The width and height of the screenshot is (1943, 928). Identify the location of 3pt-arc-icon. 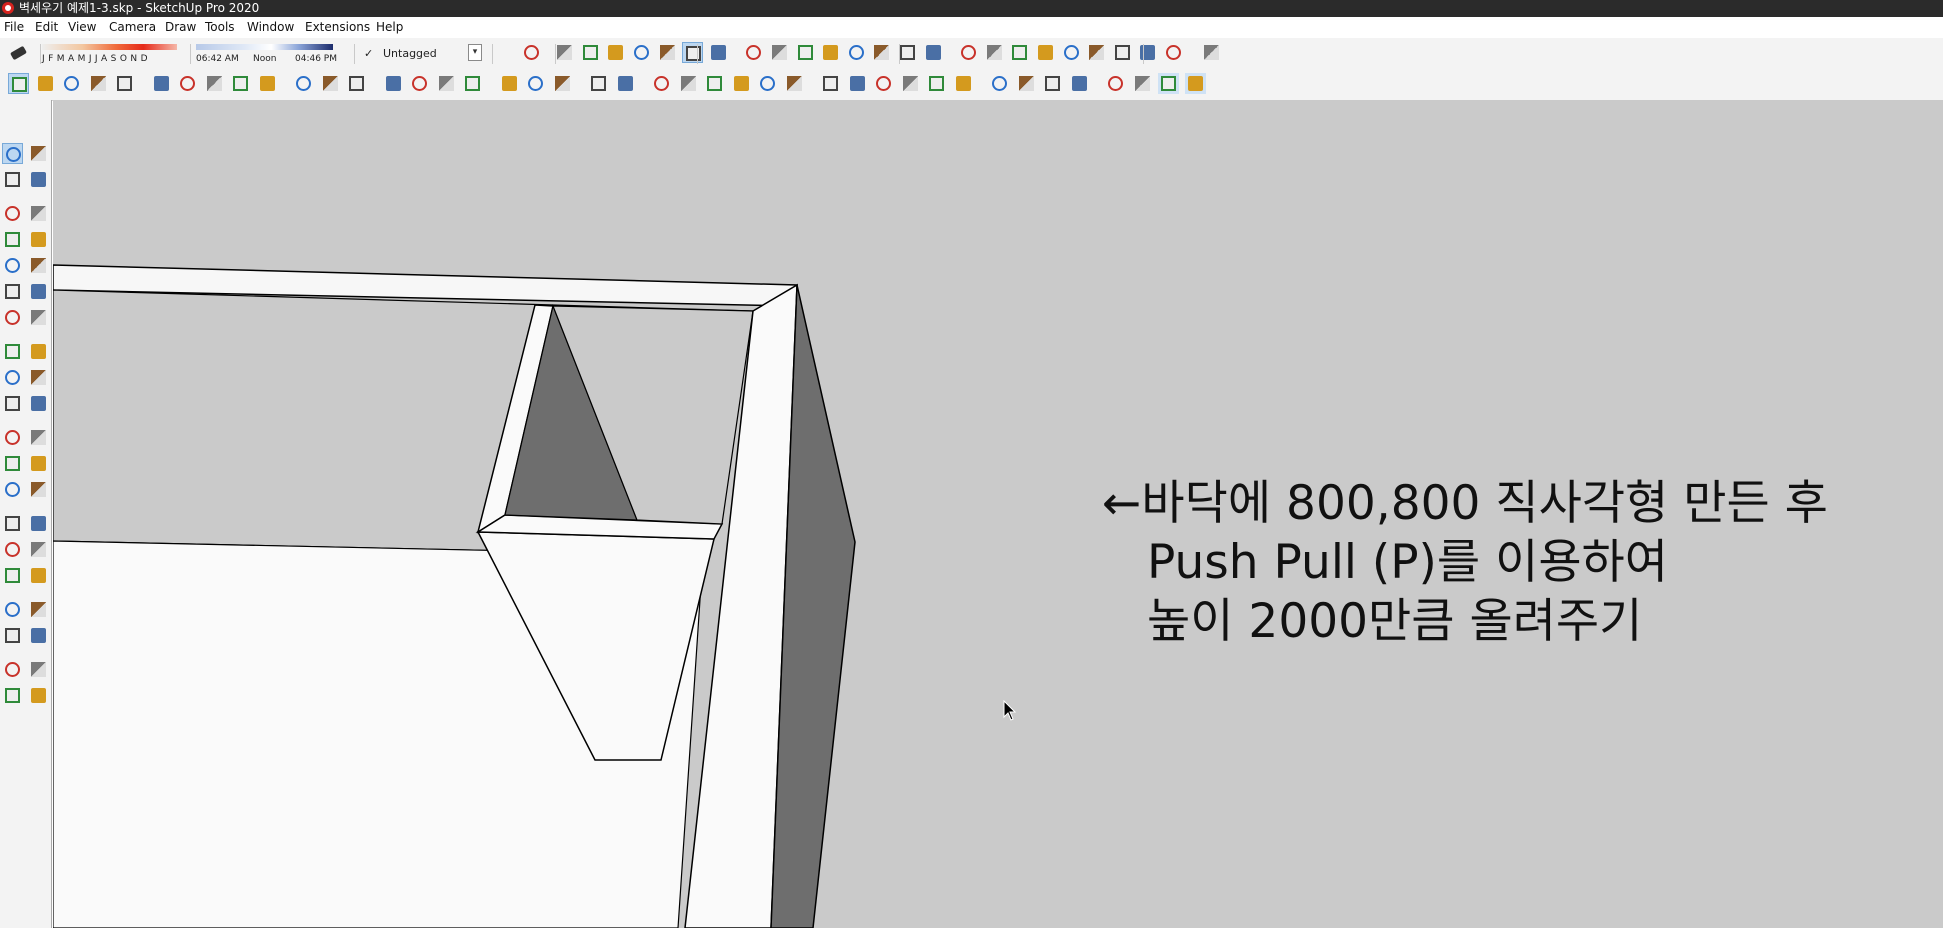
(12, 317).